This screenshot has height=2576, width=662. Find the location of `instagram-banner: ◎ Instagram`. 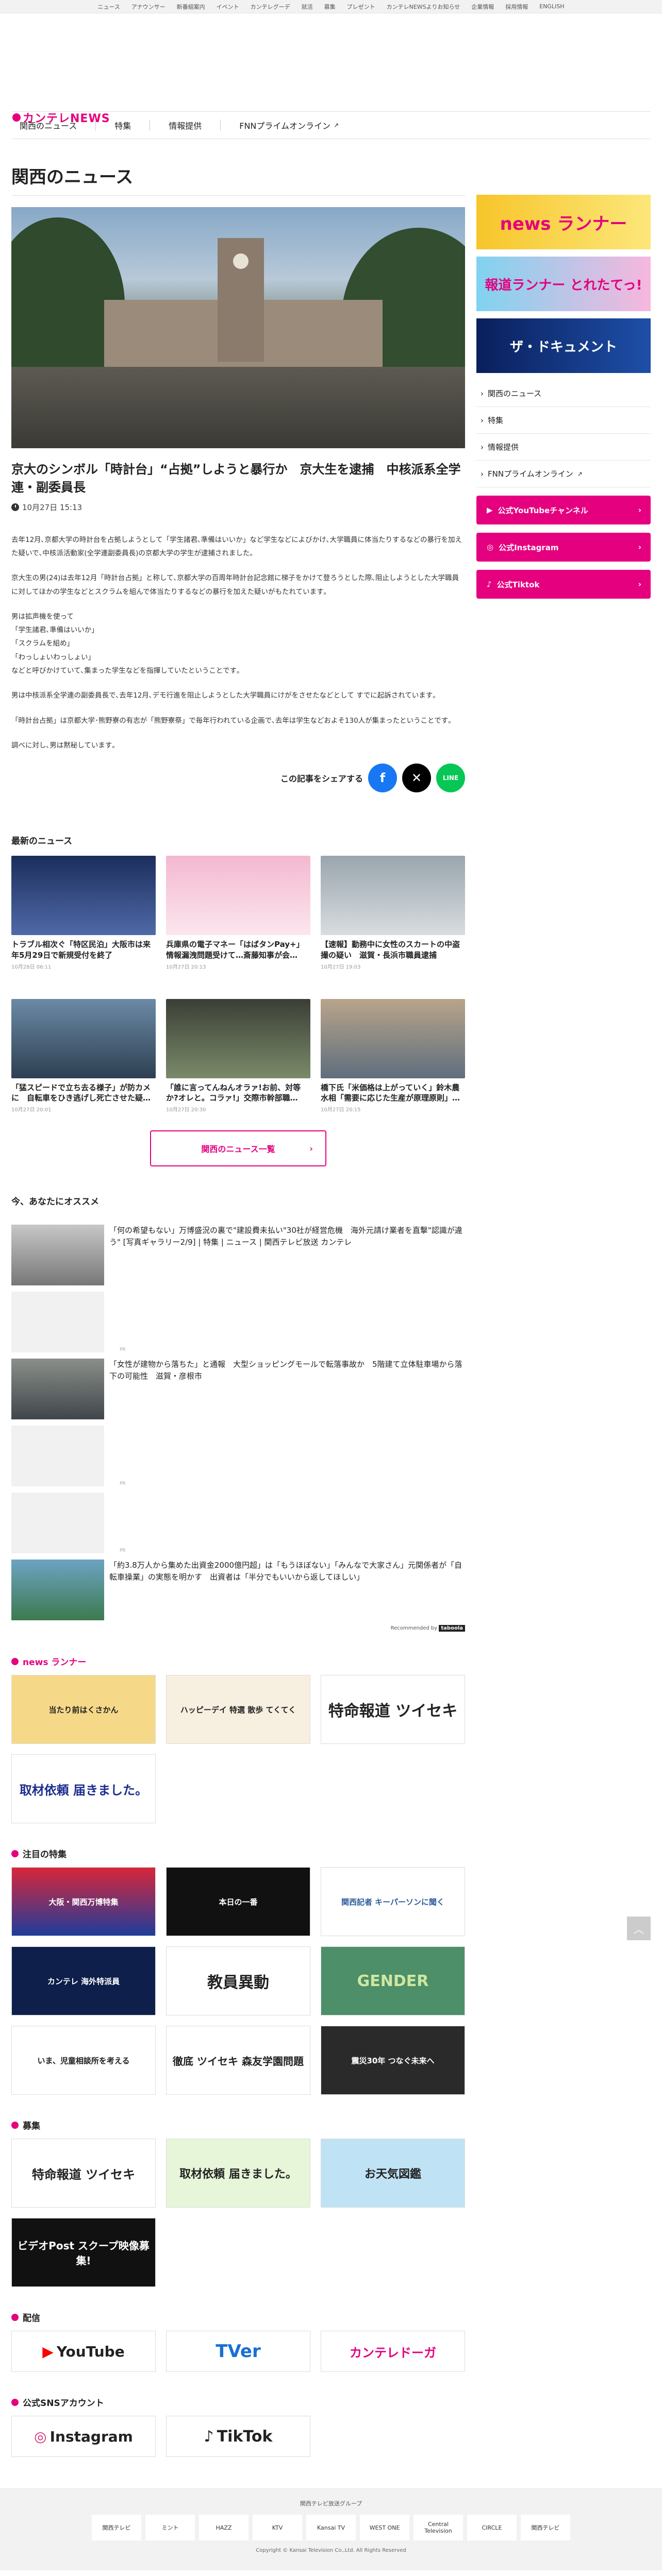

instagram-banner: ◎ Instagram is located at coordinates (83, 2437).